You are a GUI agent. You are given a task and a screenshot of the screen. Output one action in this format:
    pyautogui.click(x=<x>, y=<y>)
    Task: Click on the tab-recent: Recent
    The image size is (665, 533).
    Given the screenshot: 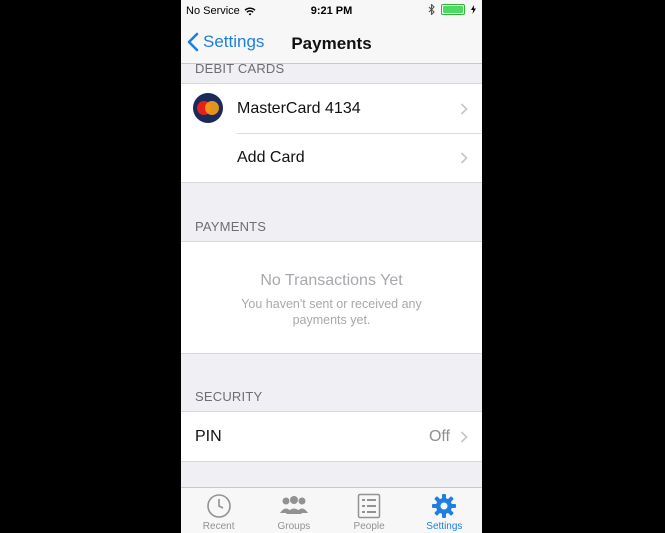 What is the action you would take?
    pyautogui.click(x=218, y=510)
    